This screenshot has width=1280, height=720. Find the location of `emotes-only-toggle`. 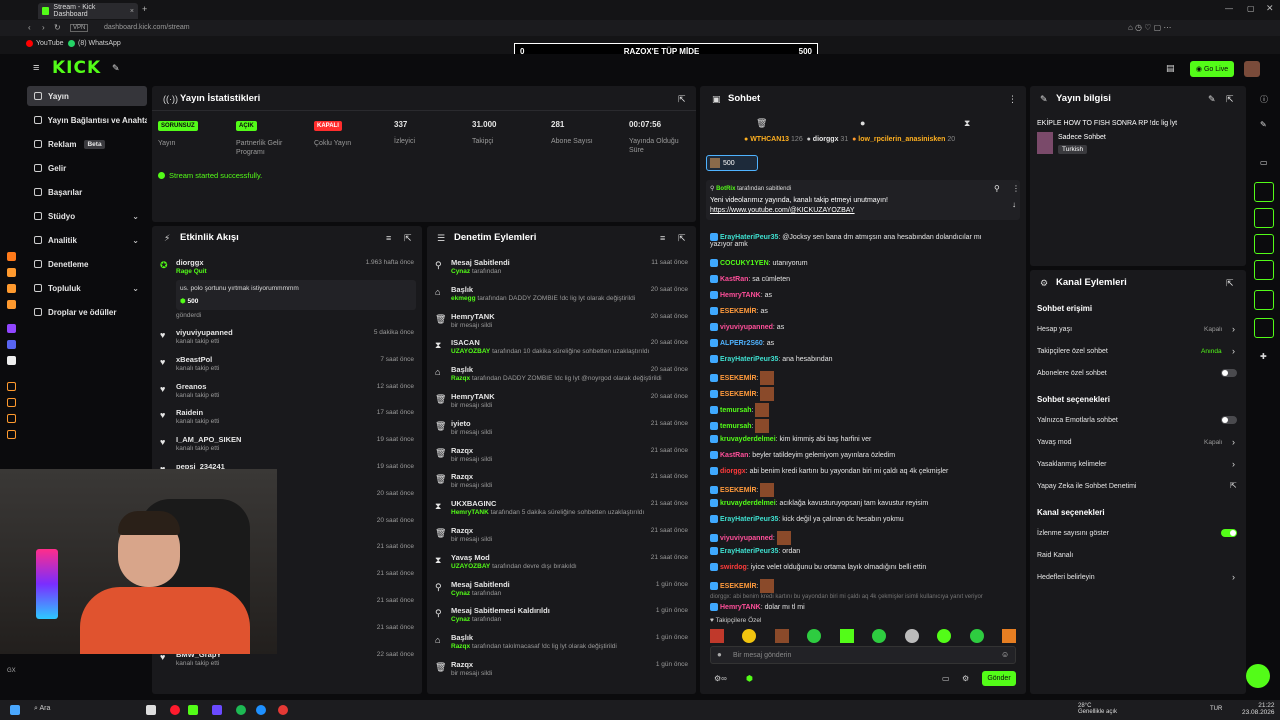

emotes-only-toggle is located at coordinates (1229, 420).